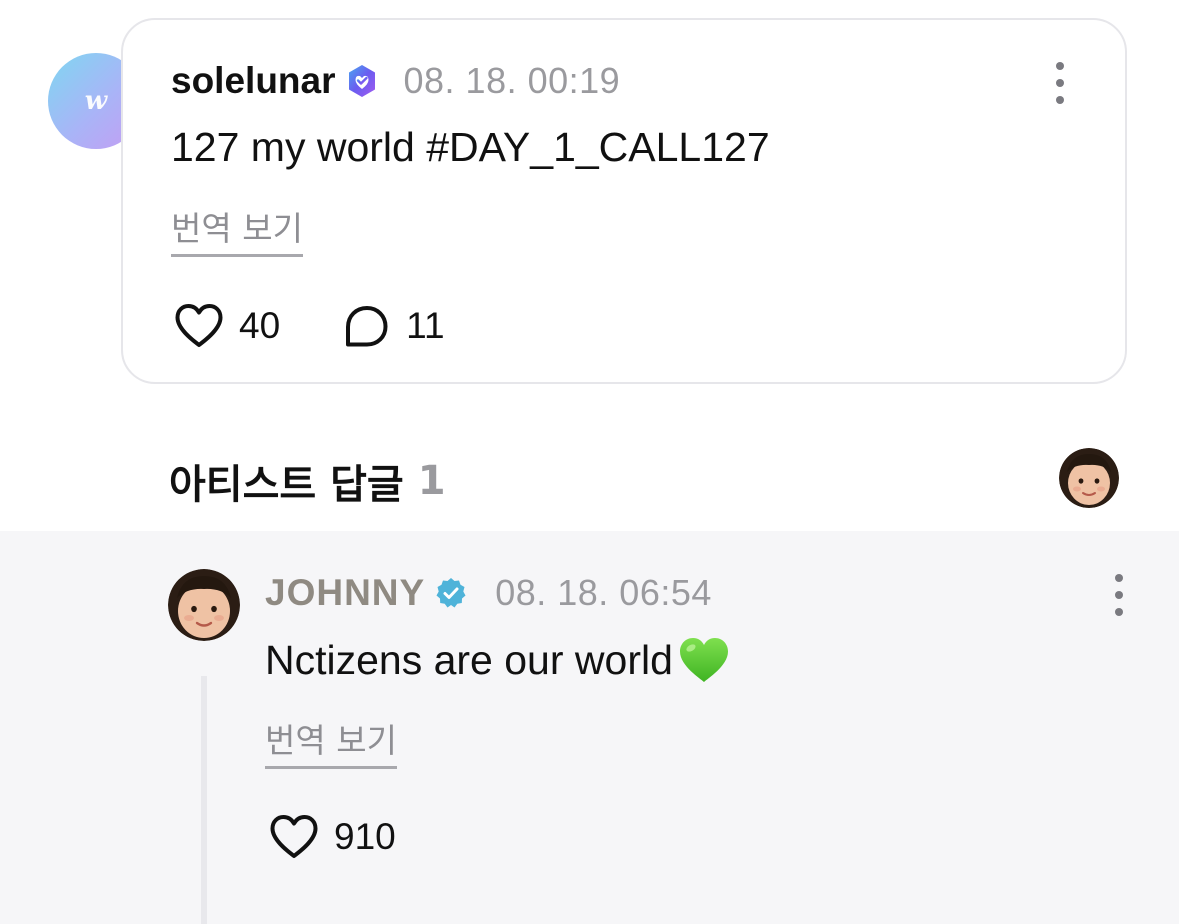  I want to click on post-username: solelunar, so click(253, 81).